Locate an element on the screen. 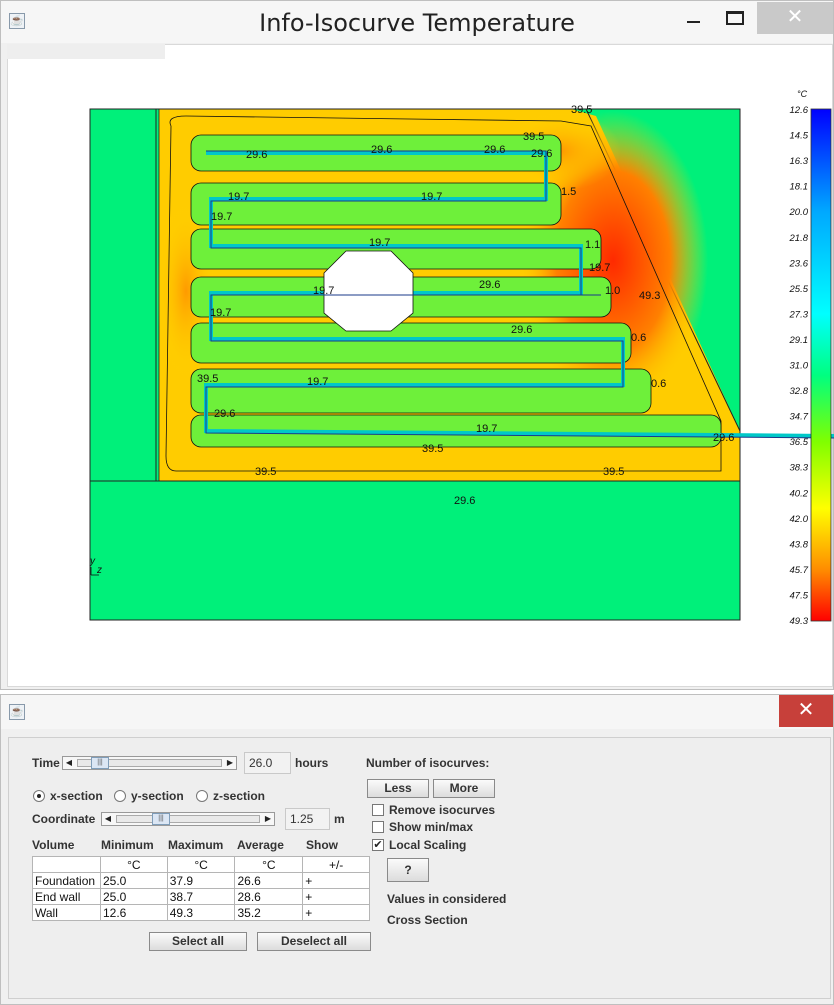  unit-cell: +/- is located at coordinates (336, 864).